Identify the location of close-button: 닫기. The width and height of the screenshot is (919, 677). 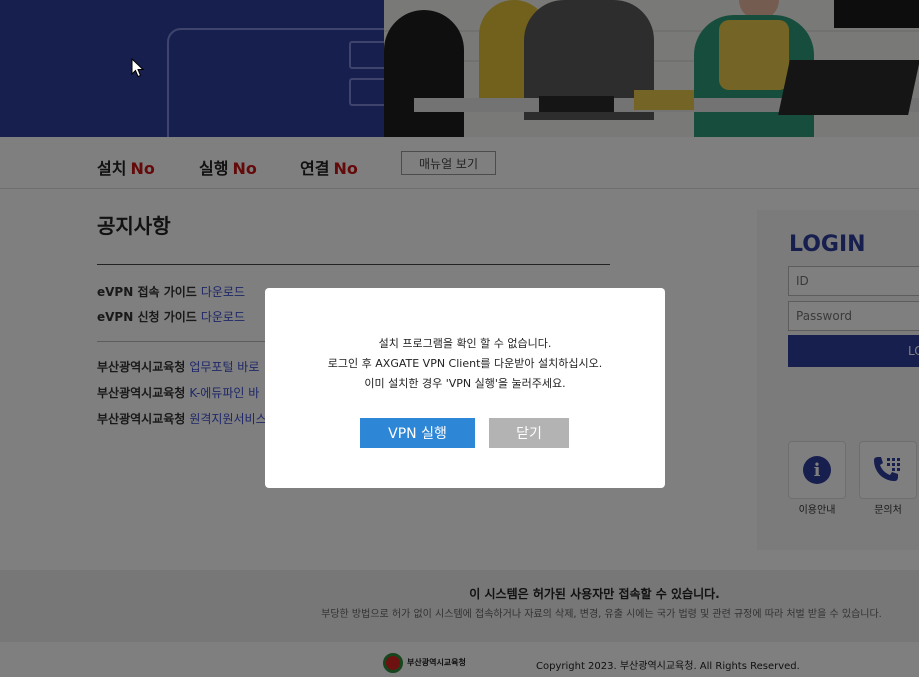
(529, 433).